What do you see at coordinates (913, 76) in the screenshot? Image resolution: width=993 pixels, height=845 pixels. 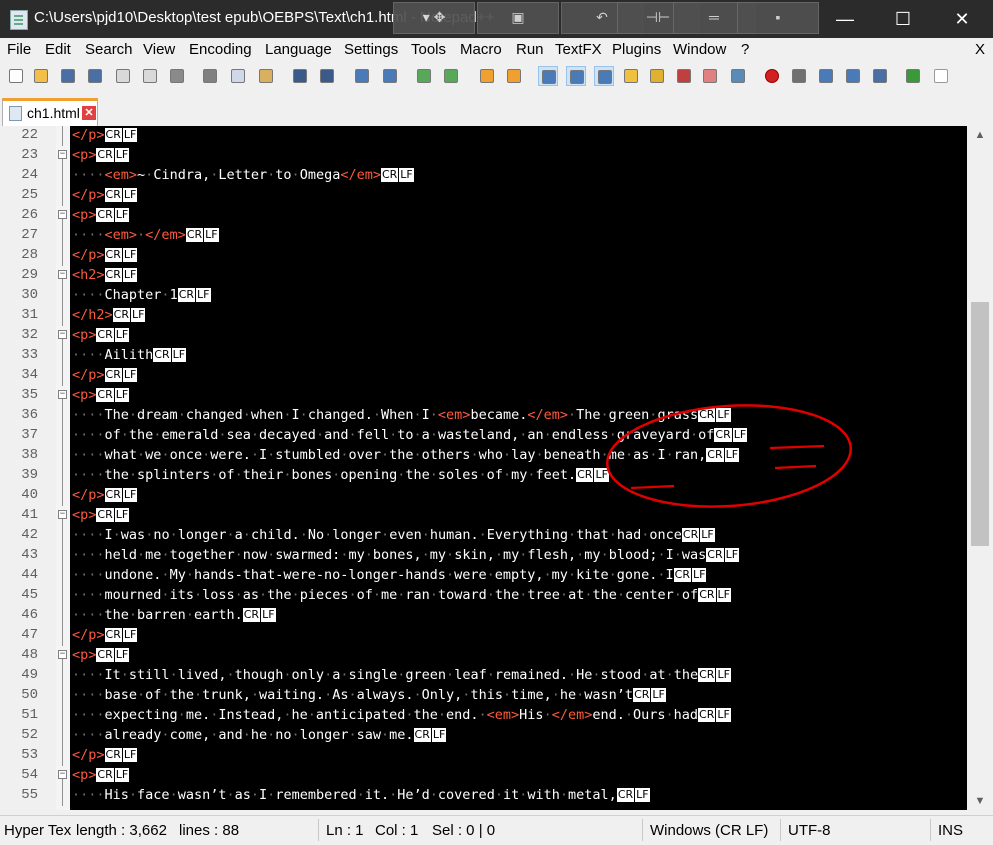 I see `spell-check-icon` at bounding box center [913, 76].